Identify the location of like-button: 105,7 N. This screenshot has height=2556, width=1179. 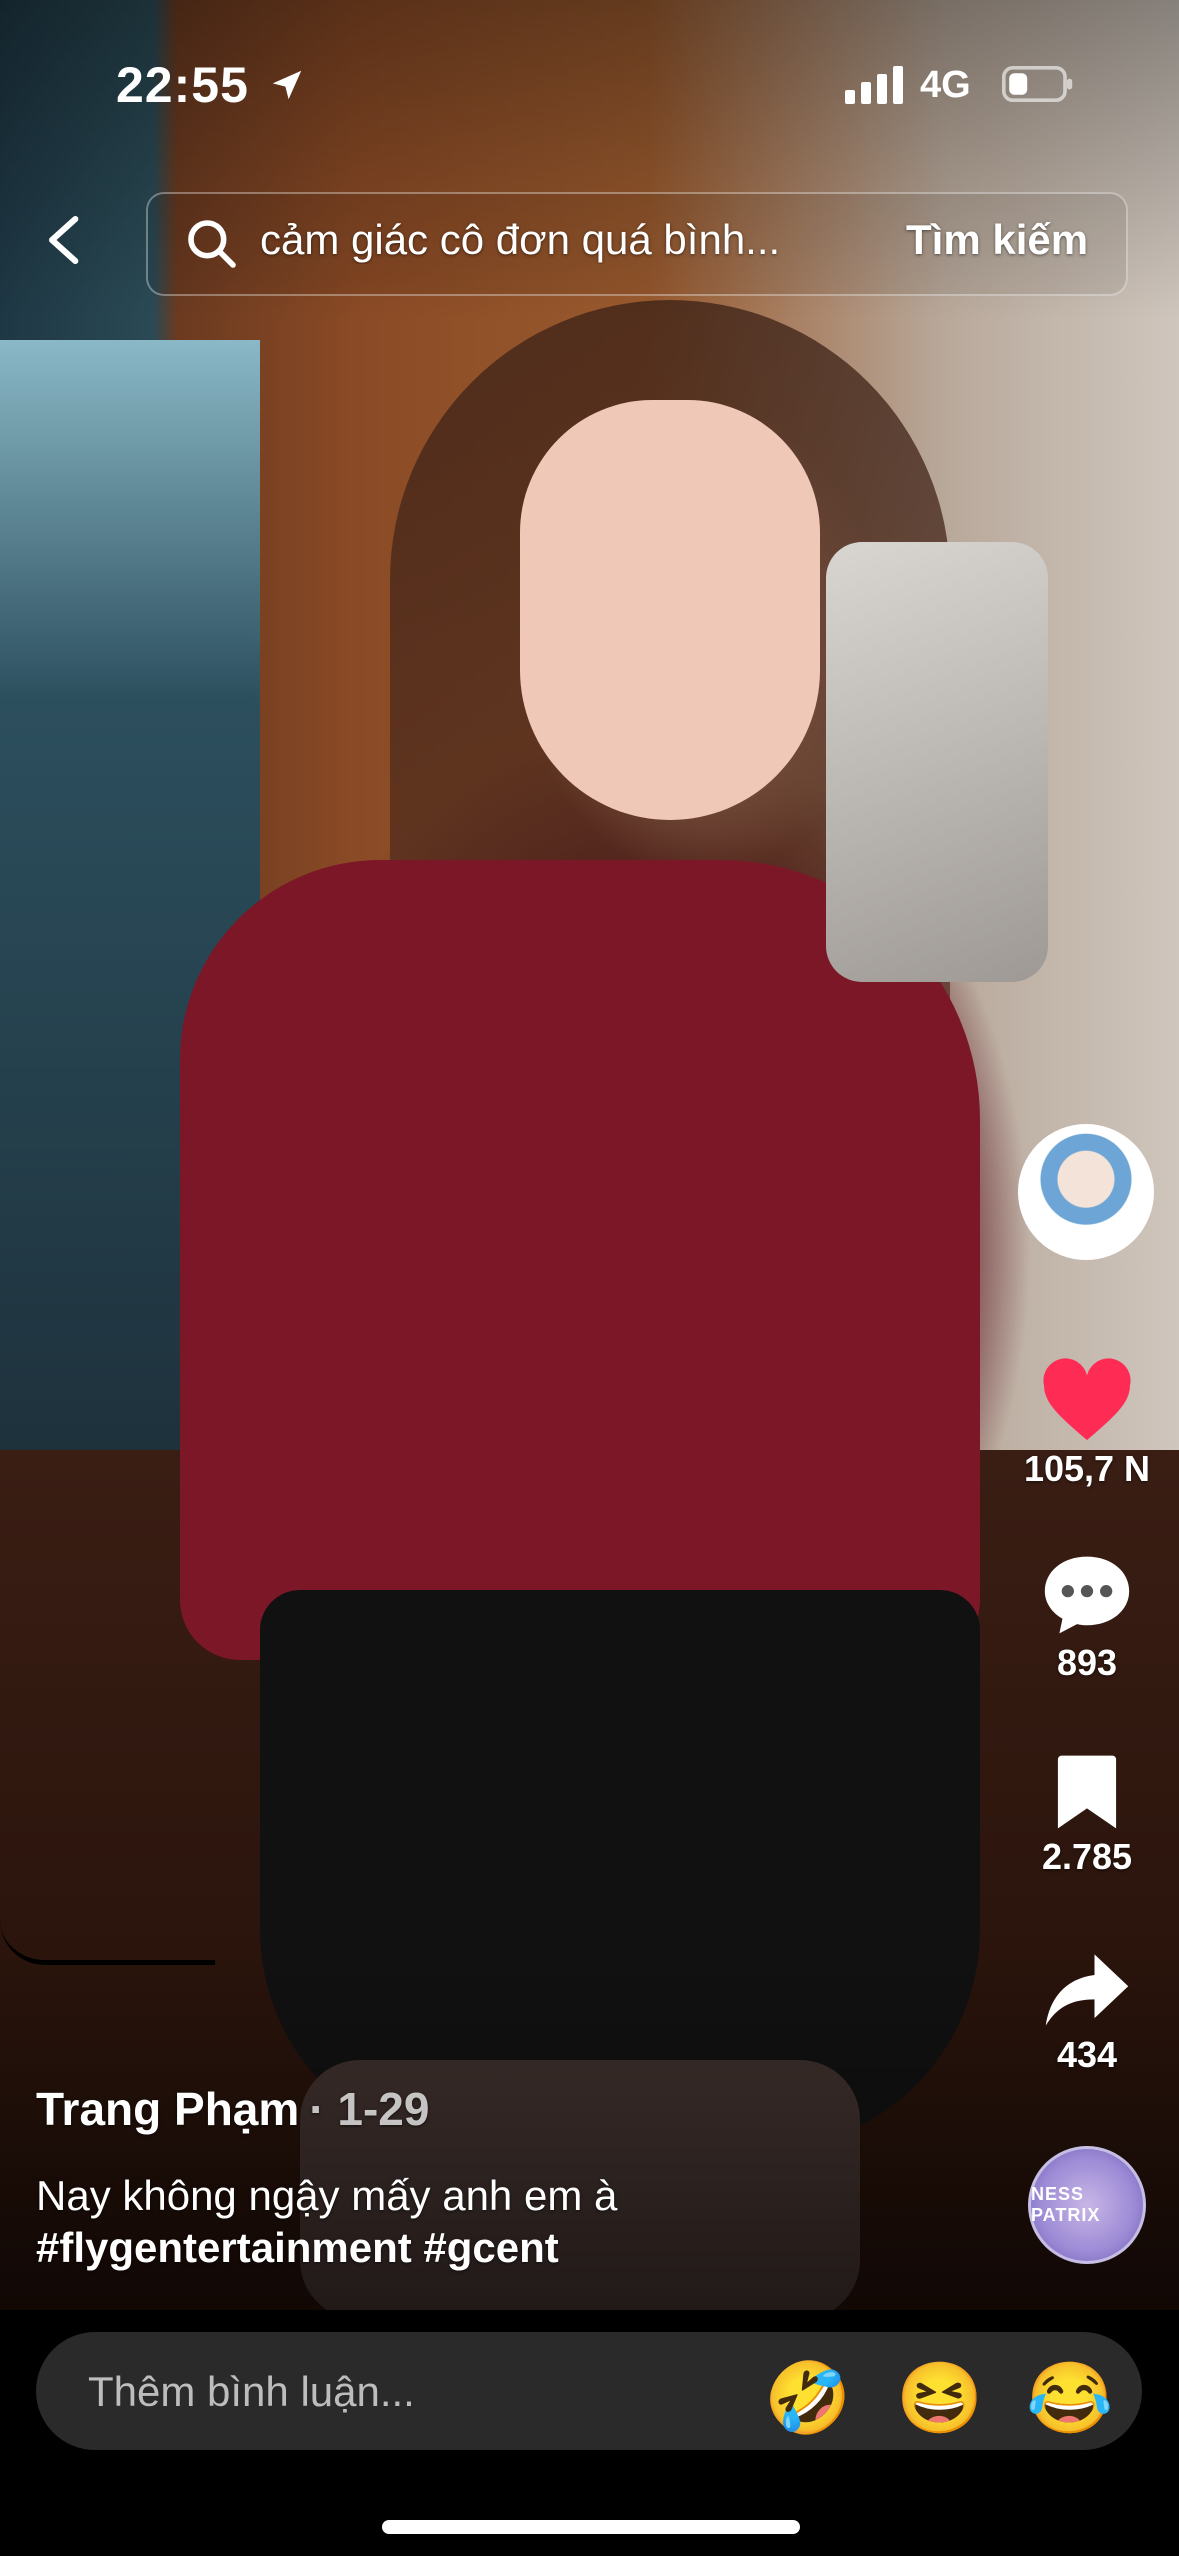
(1087, 1424).